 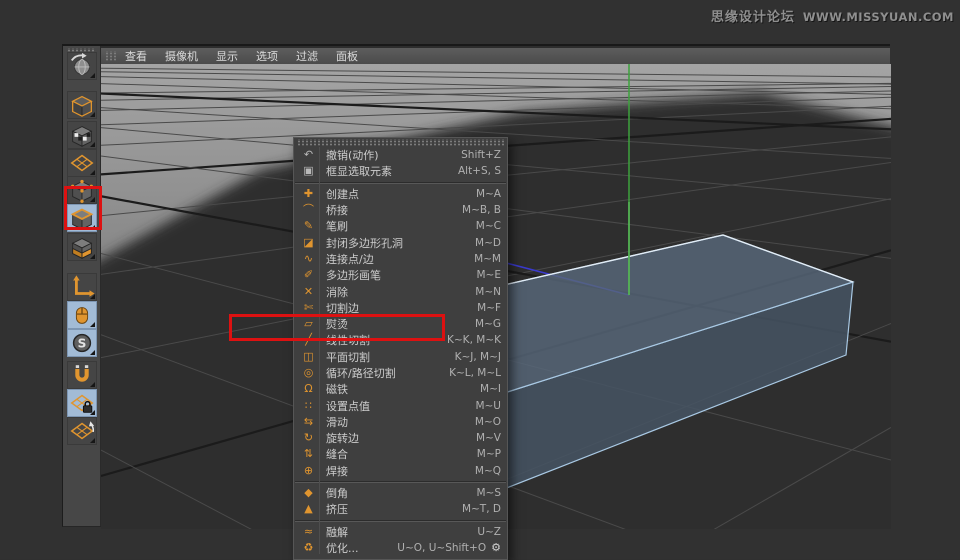 I want to click on melt-icon: ≈, so click(x=308, y=531).